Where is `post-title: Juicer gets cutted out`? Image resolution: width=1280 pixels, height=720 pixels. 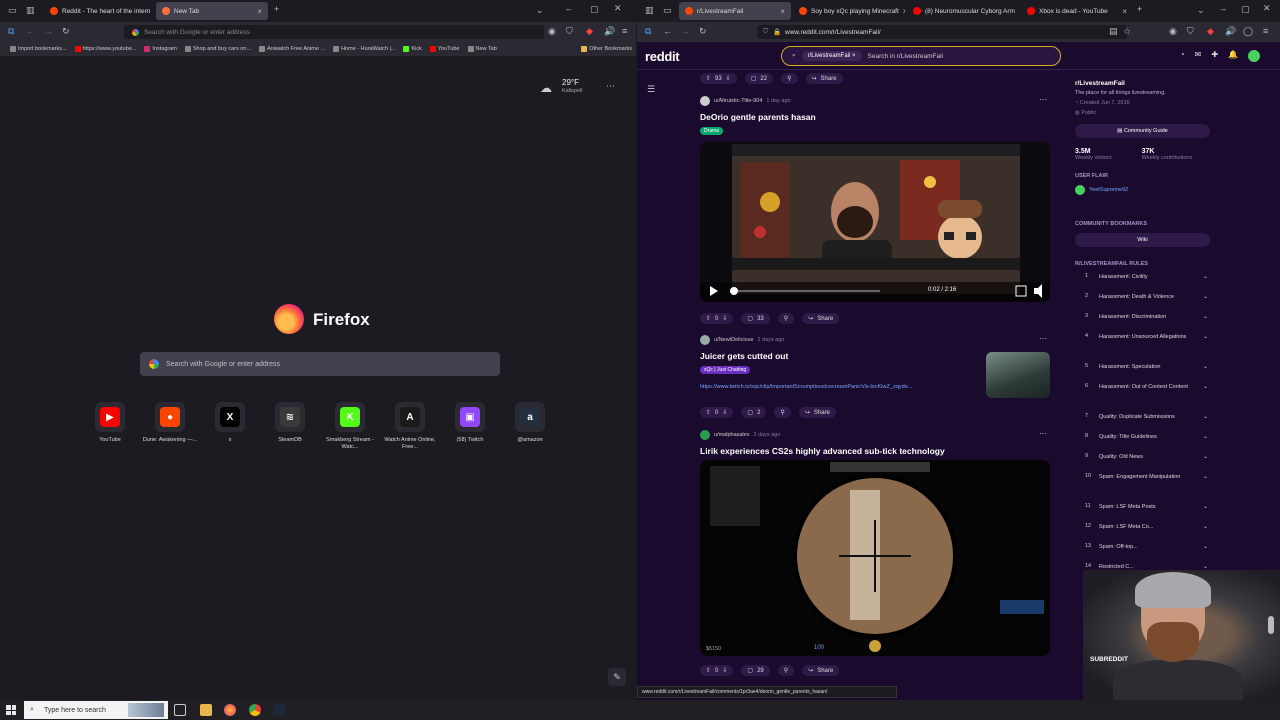 post-title: Juicer gets cutted out is located at coordinates (744, 356).